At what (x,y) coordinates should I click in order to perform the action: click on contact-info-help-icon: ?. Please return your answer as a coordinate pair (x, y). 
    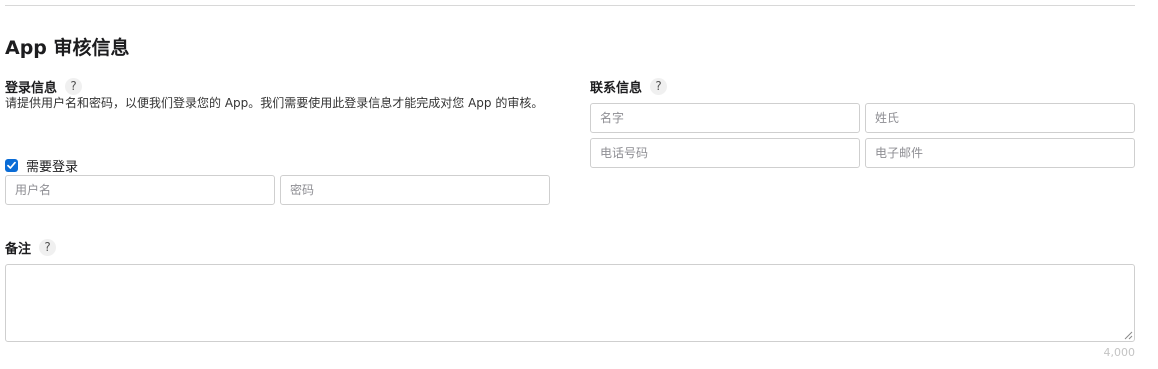
    Looking at the image, I should click on (659, 86).